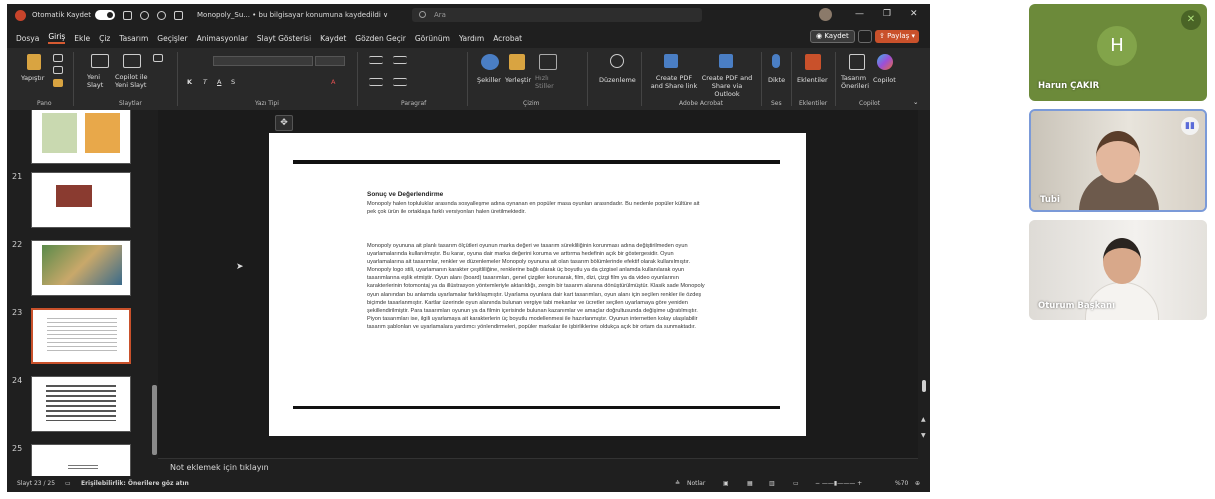 This screenshot has width=1215, height=499. What do you see at coordinates (856, 82) in the screenshot?
I see `designer-label: Tasarım Önerileri` at bounding box center [856, 82].